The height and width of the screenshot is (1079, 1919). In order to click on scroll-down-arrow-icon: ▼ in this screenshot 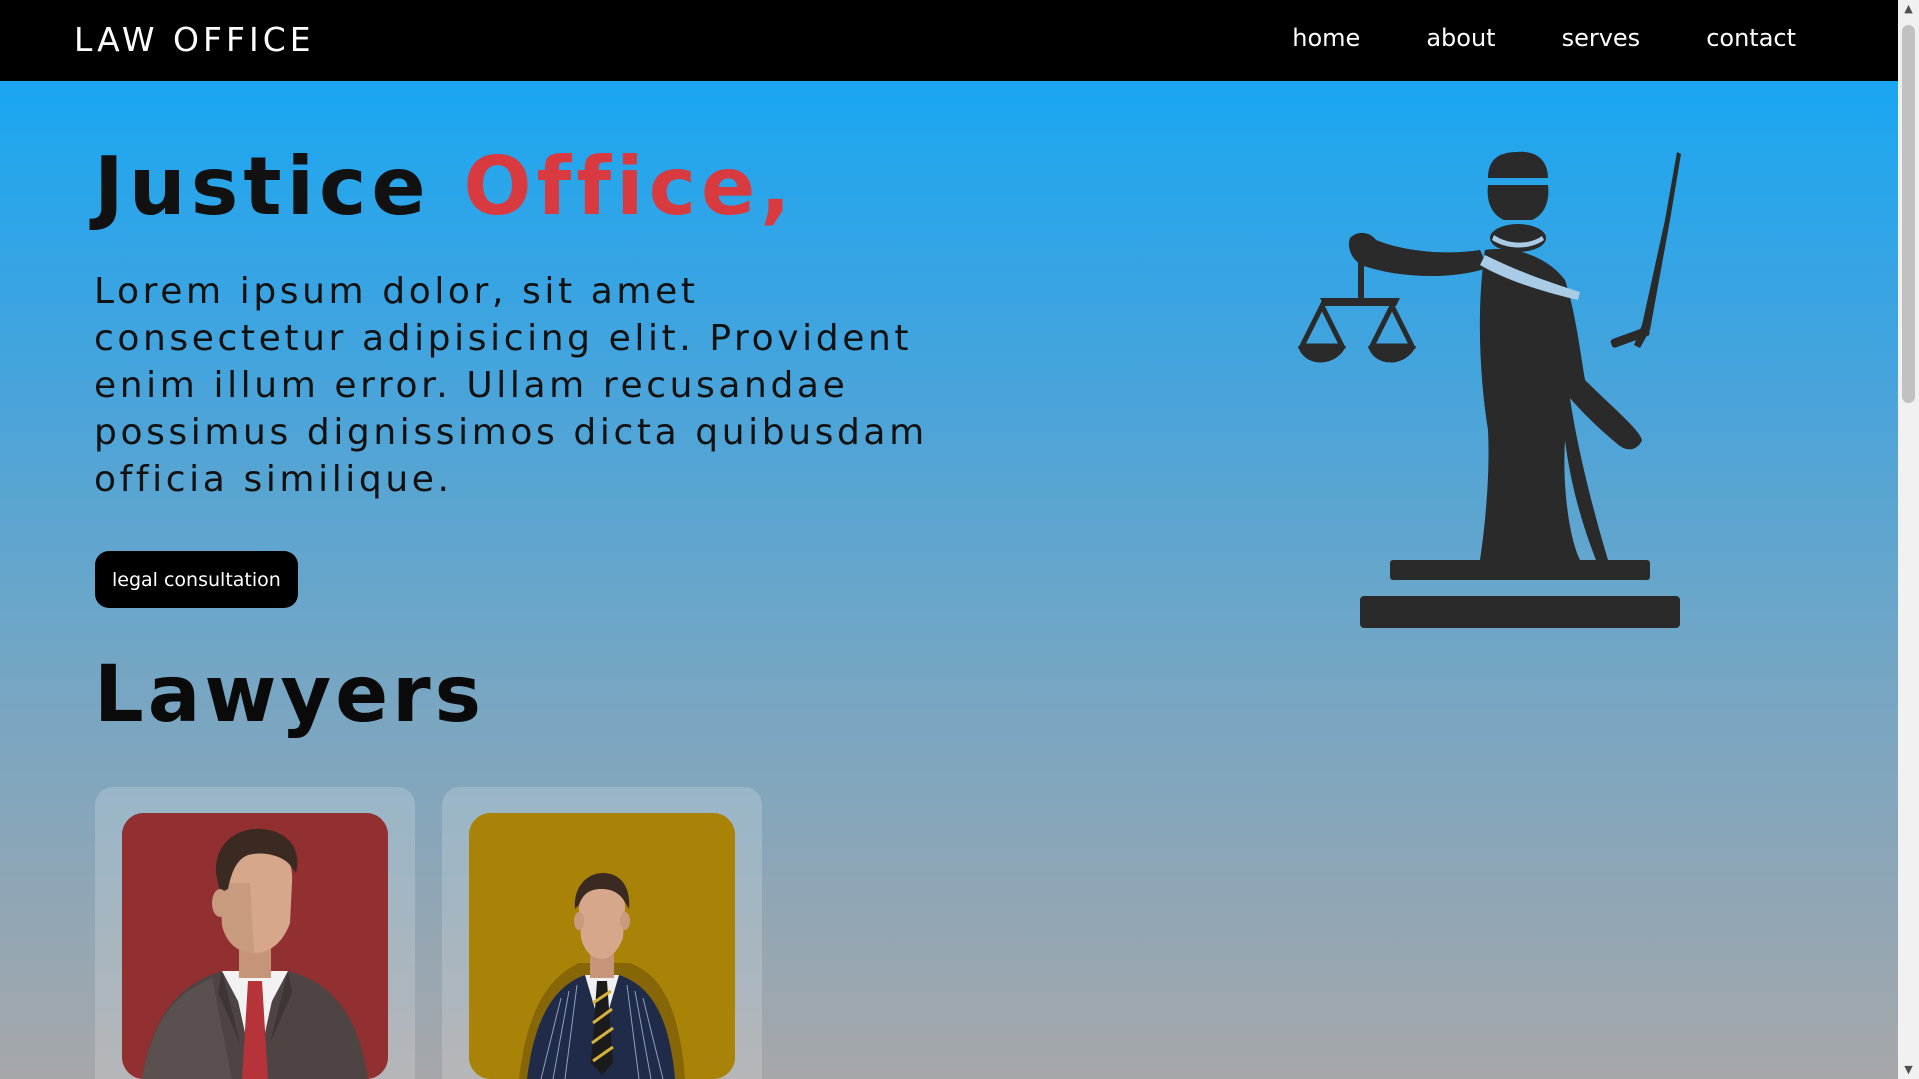, I will do `click(1908, 1070)`.